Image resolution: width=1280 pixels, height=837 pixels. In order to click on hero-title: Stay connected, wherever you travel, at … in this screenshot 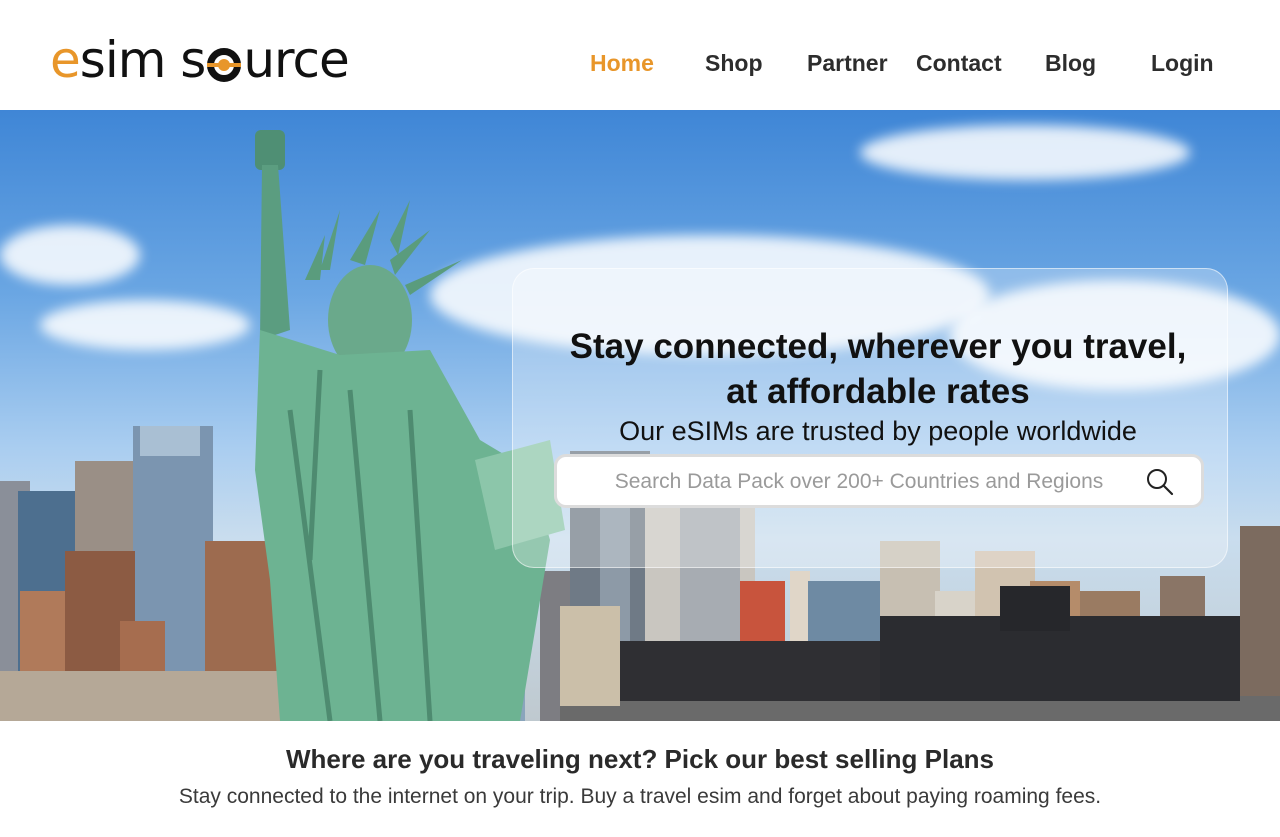, I will do `click(878, 369)`.